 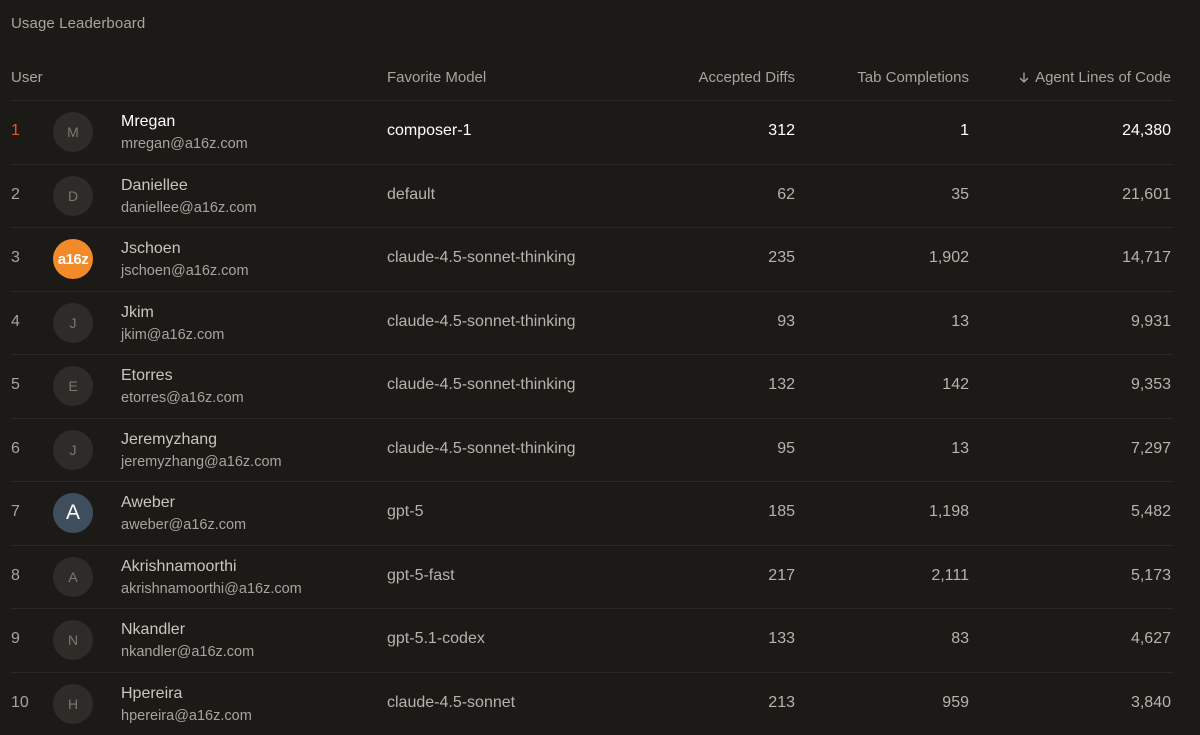 What do you see at coordinates (185, 271) in the screenshot?
I see `user-email: jschoen@a16z.com` at bounding box center [185, 271].